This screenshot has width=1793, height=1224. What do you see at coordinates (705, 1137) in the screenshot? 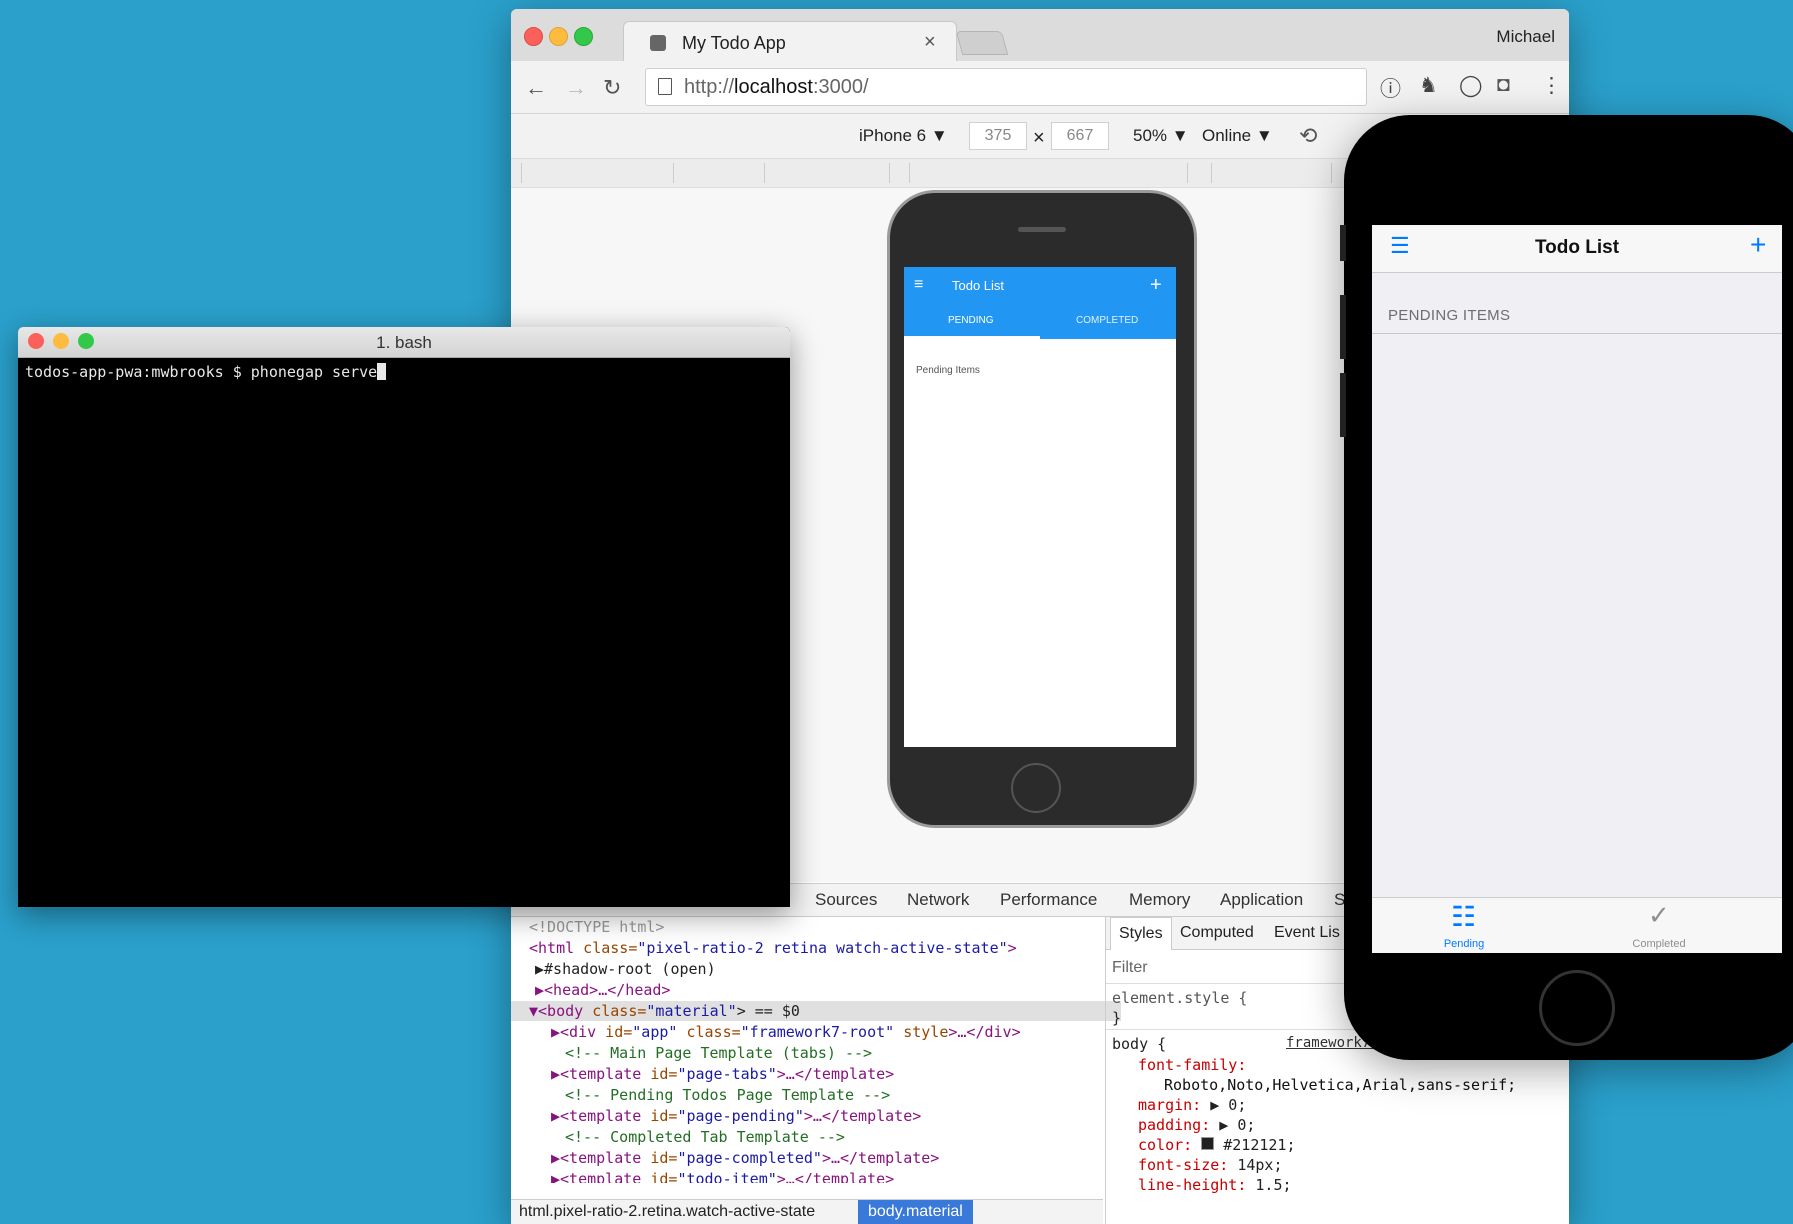
I see `comment-line: <!-- Completed Tab Template -->` at bounding box center [705, 1137].